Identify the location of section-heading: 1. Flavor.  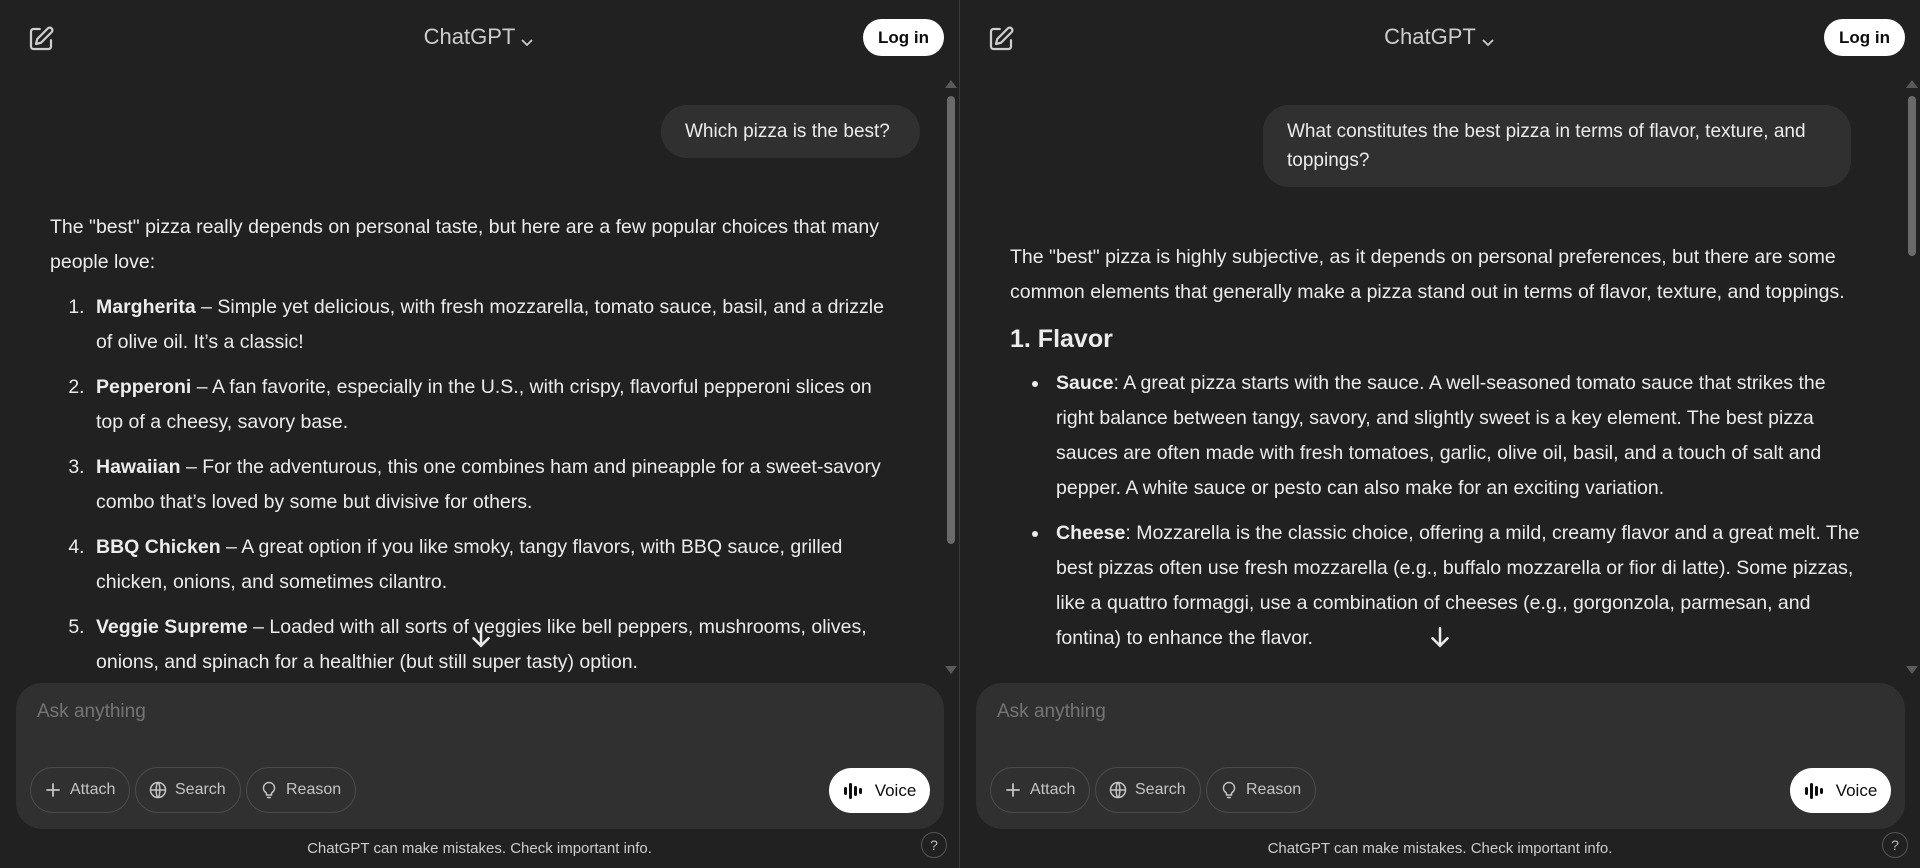
(1061, 339).